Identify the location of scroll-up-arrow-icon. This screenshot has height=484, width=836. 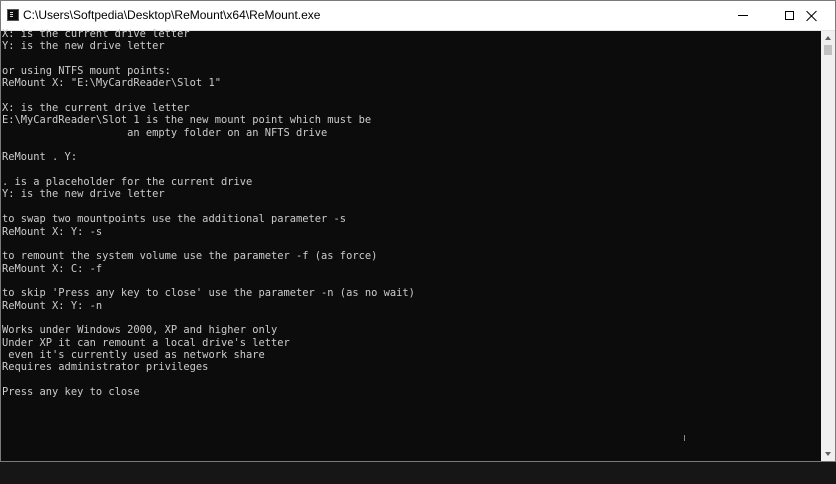
(828, 38).